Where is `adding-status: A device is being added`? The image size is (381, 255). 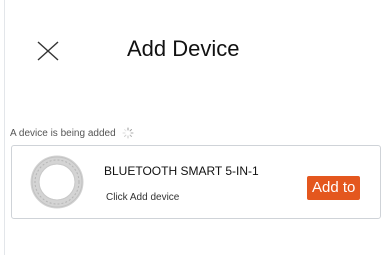 adding-status: A device is being added is located at coordinates (72, 133).